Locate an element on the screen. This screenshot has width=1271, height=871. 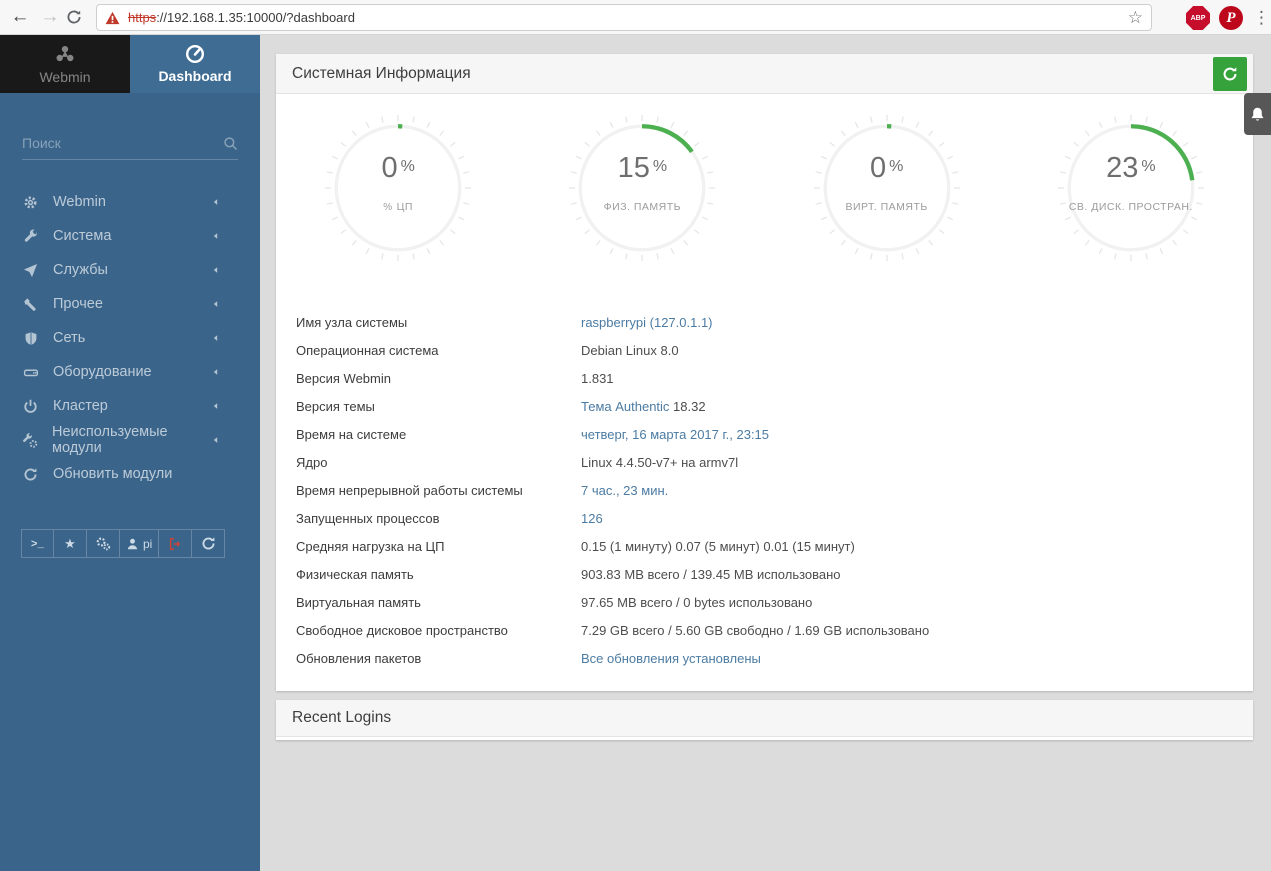
pinterest-extension-icon: P is located at coordinates (1231, 18).